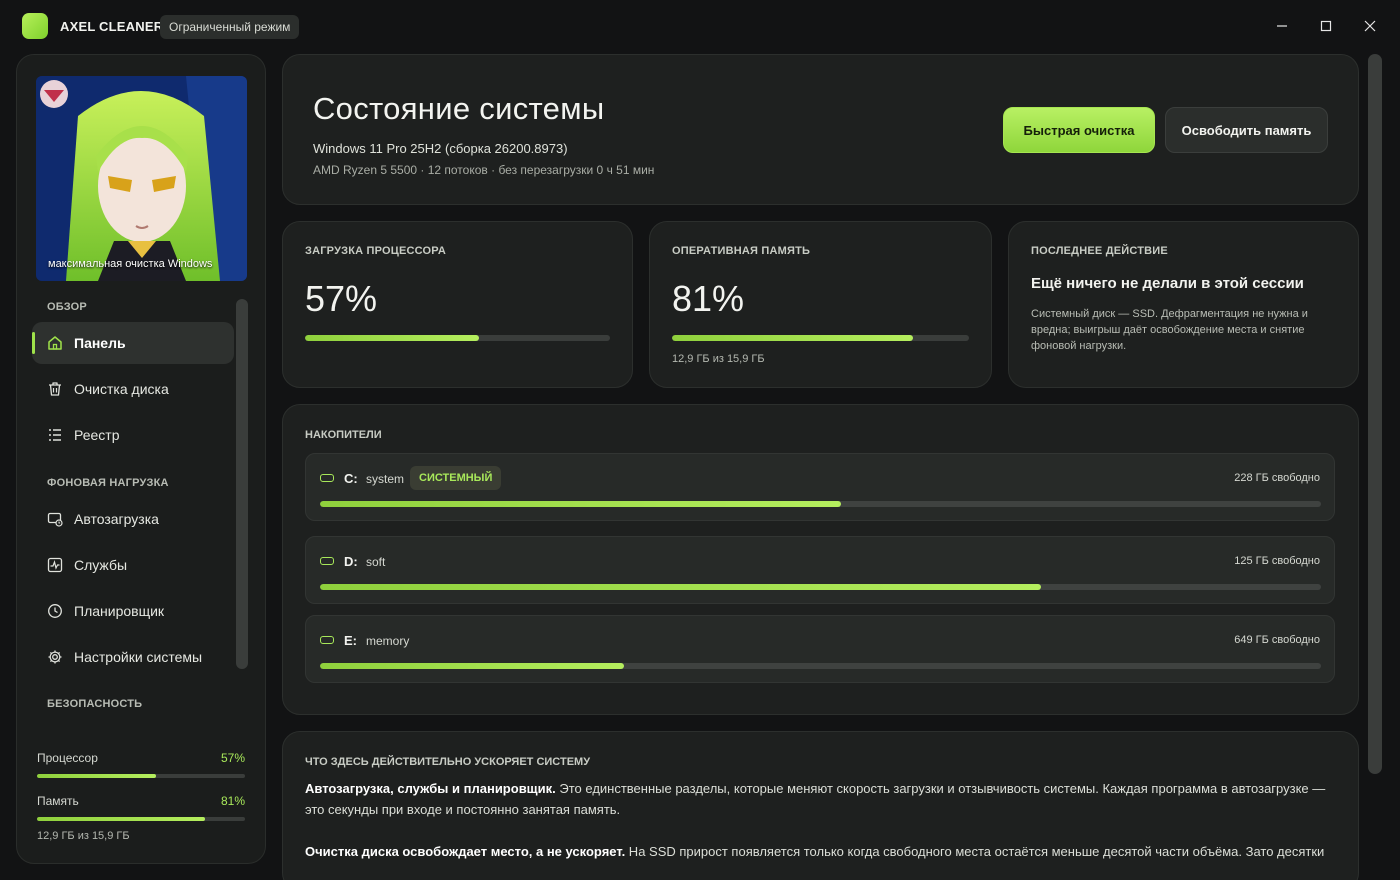  Describe the element at coordinates (119, 611) in the screenshot. I see `sidebar-item-label: Планировщик` at that location.